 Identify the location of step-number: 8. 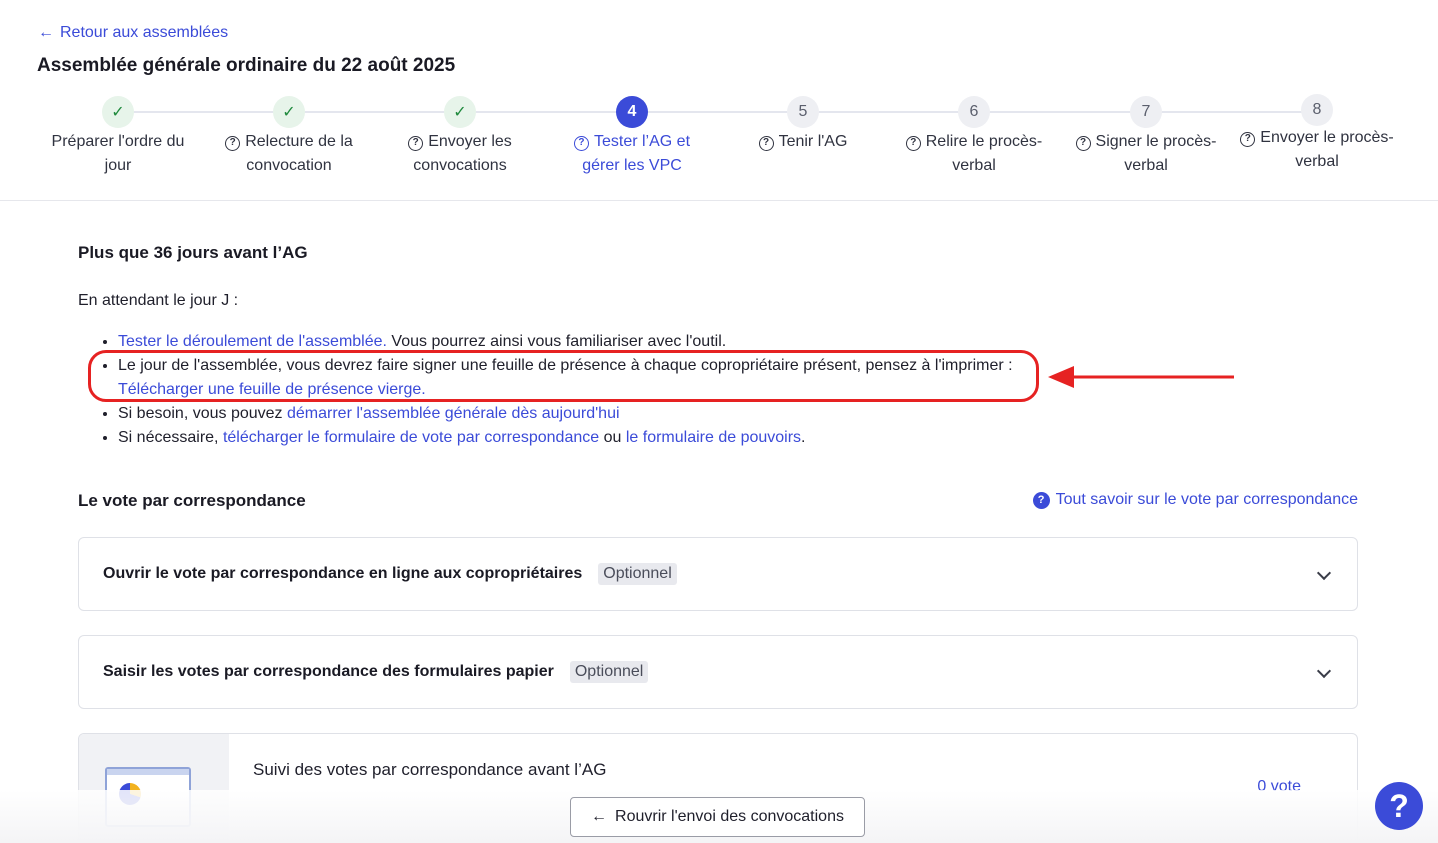
(1317, 110).